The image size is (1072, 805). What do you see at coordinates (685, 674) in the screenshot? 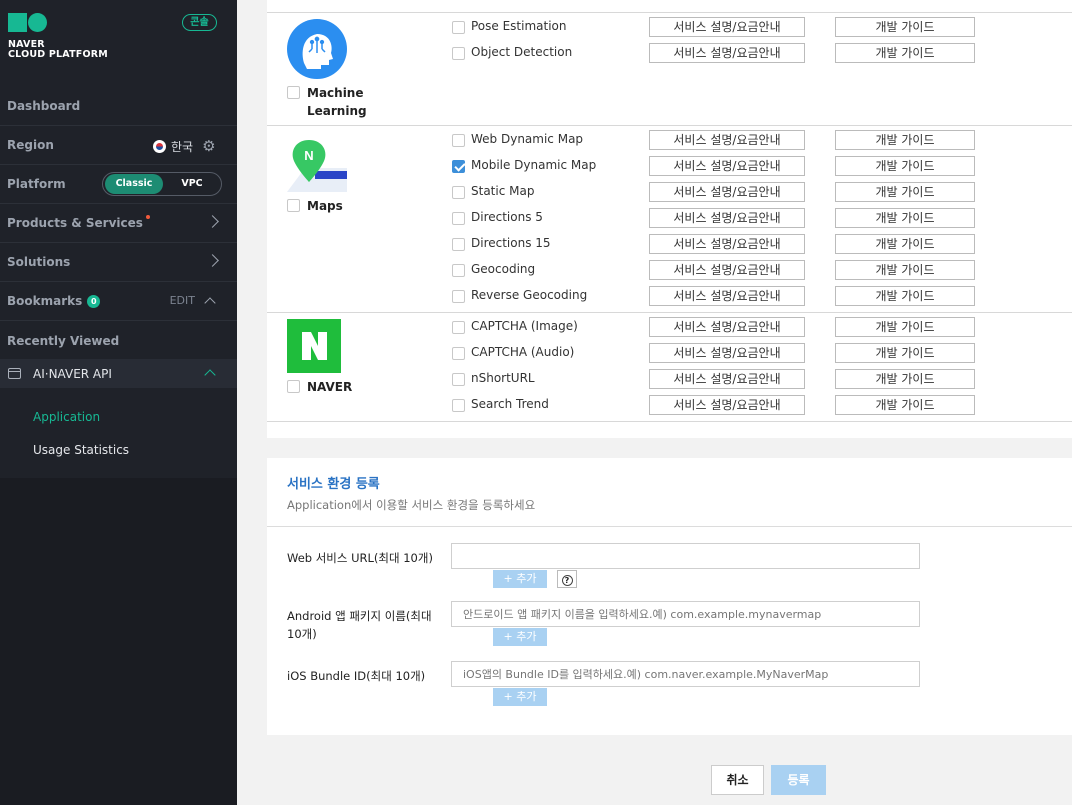
I see `ios-bundle-input` at bounding box center [685, 674].